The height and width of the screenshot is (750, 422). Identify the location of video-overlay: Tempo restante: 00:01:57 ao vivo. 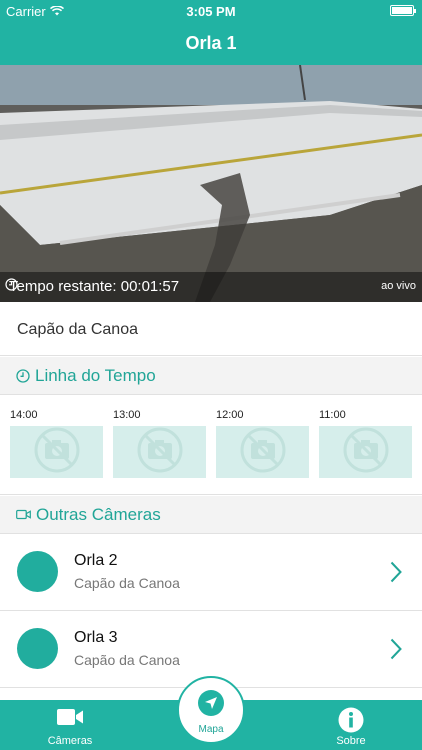
(211, 287).